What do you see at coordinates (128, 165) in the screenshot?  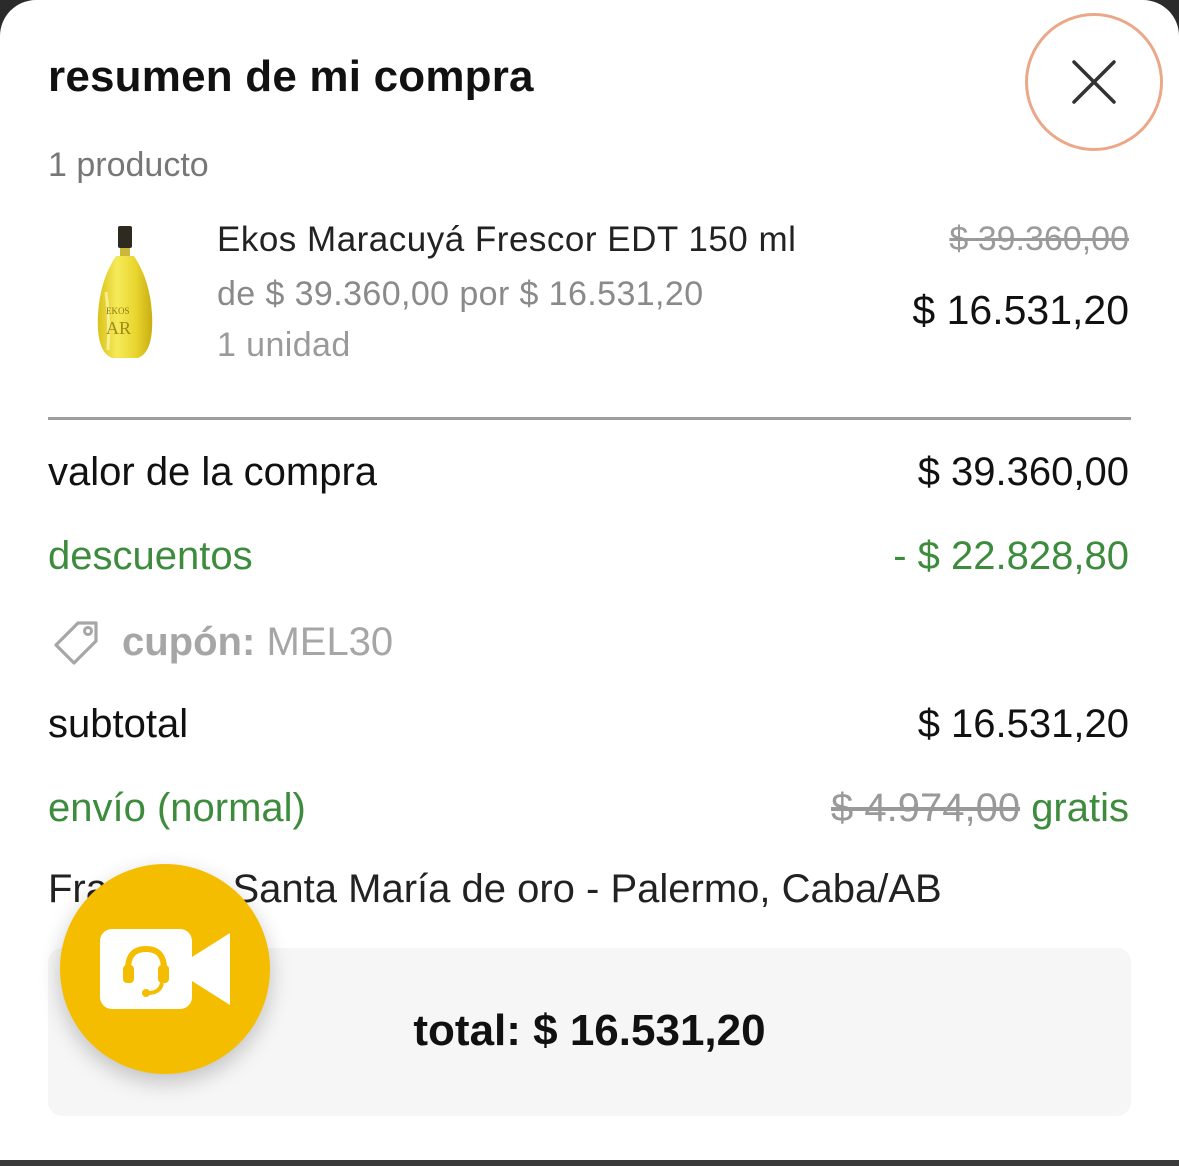 I see `product-count: 1 producto` at bounding box center [128, 165].